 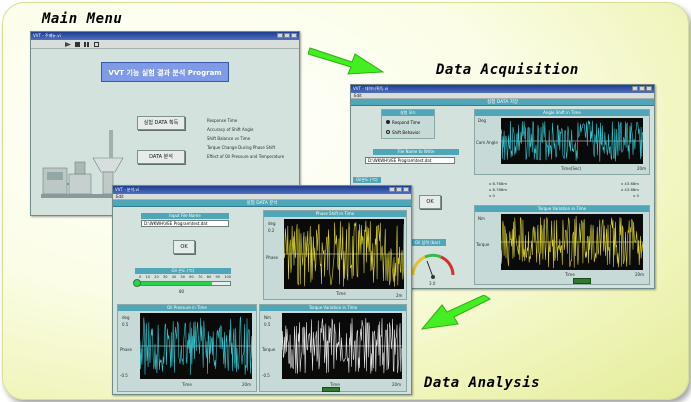 What do you see at coordinates (267, 317) in the screenshot?
I see `analysis-torque-y-unit: Nm` at bounding box center [267, 317].